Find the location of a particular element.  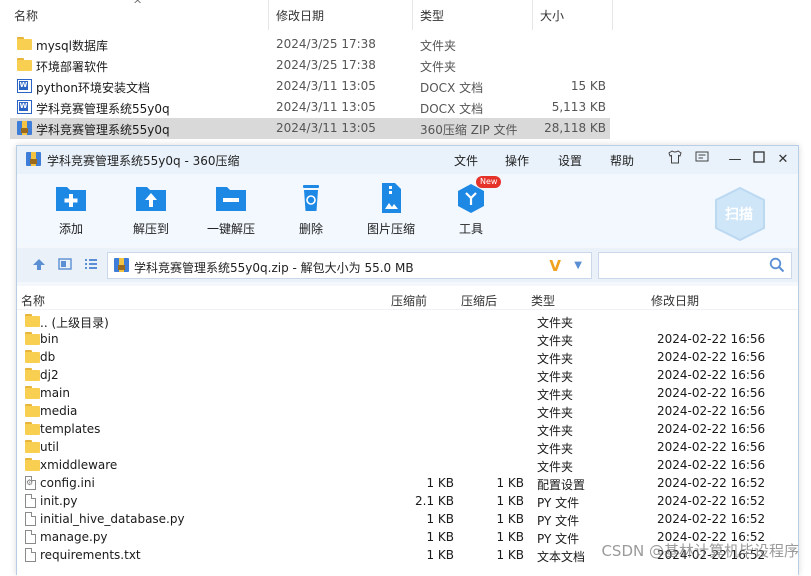

minimize-icon: — is located at coordinates (735, 160).